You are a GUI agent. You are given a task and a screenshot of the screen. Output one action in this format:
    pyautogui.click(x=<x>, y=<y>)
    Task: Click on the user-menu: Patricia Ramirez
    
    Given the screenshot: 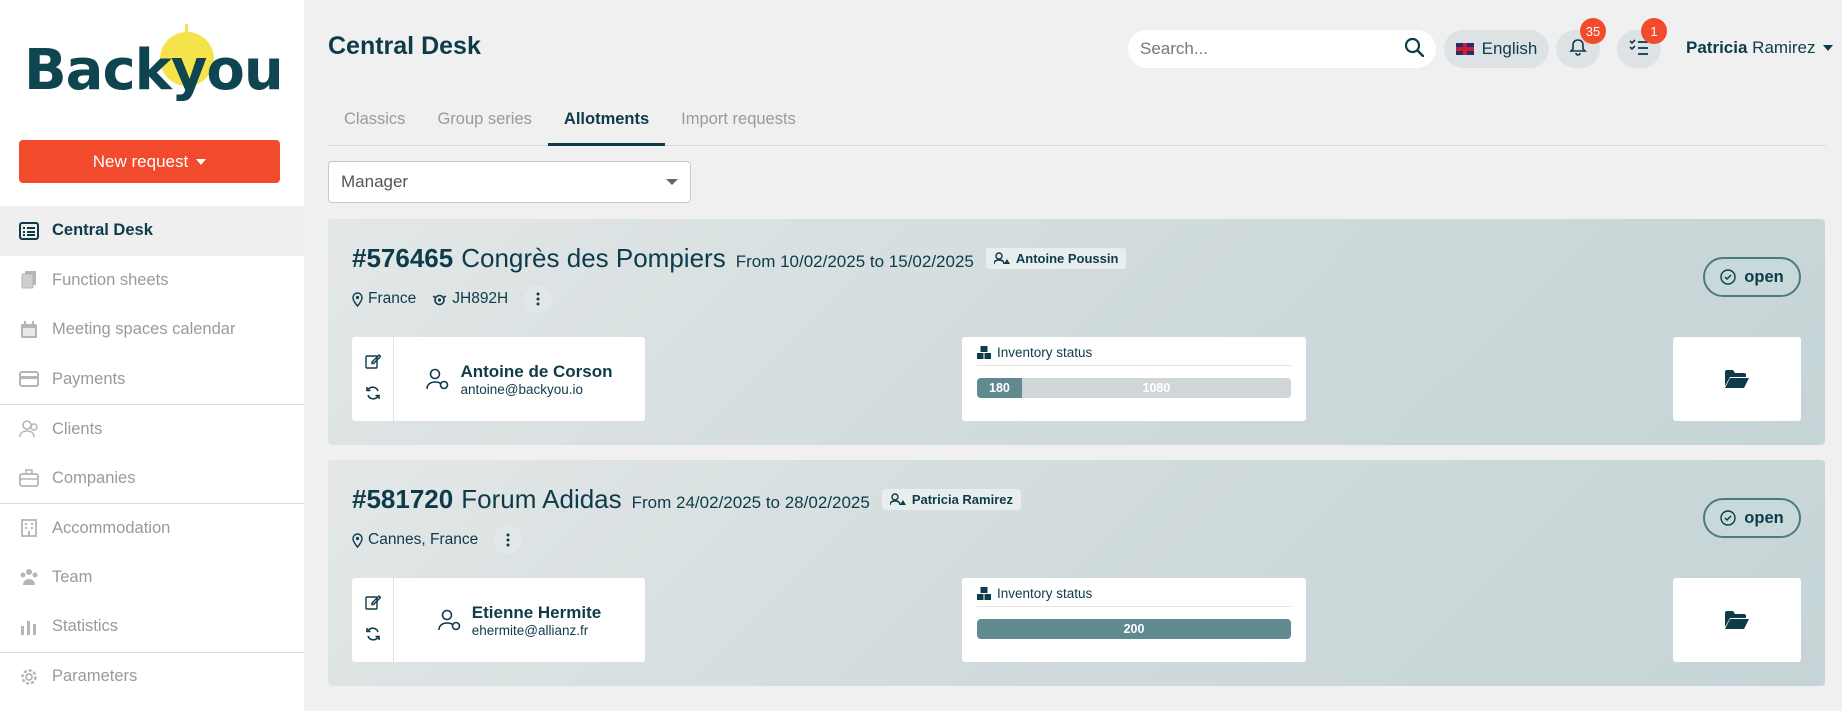 What is the action you would take?
    pyautogui.click(x=1760, y=48)
    